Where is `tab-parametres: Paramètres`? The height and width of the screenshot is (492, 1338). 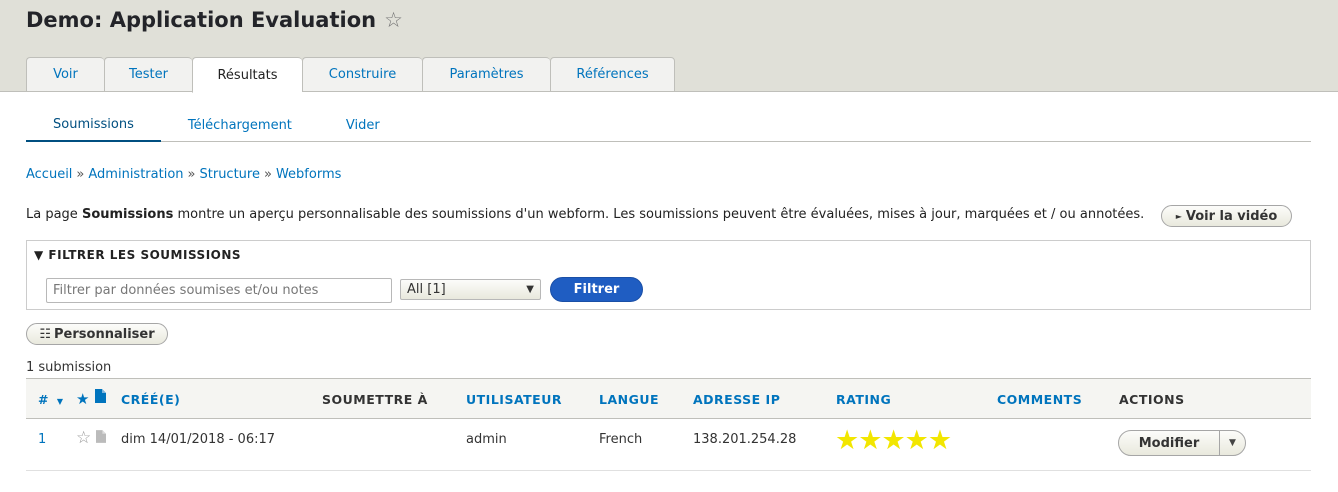
tab-parametres: Paramètres is located at coordinates (486, 74).